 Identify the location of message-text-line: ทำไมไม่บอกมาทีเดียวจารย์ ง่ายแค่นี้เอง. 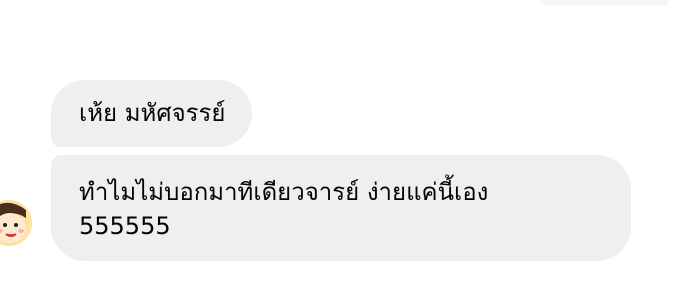
(284, 192).